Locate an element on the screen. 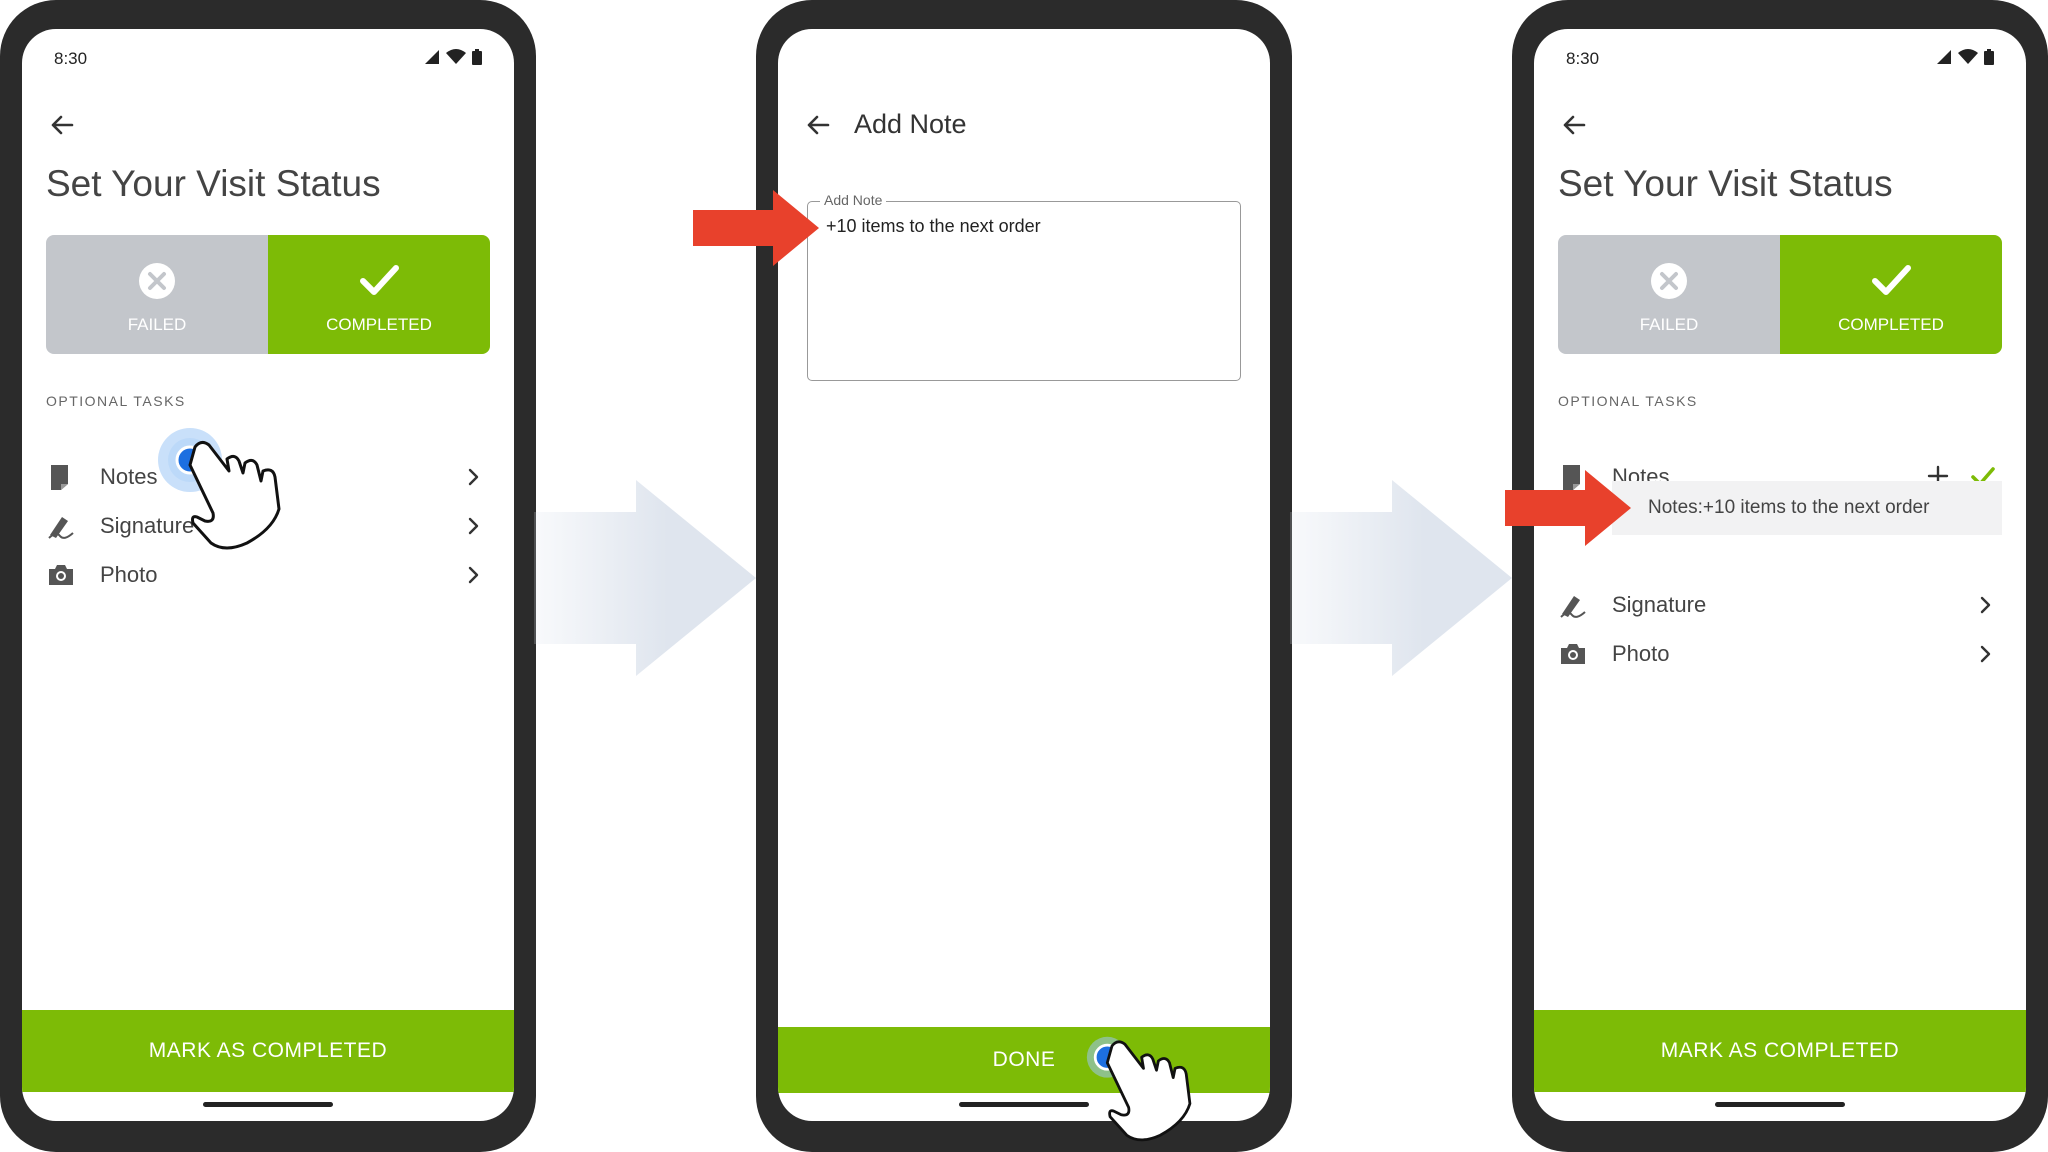  task-label: Signature is located at coordinates (1659, 604).